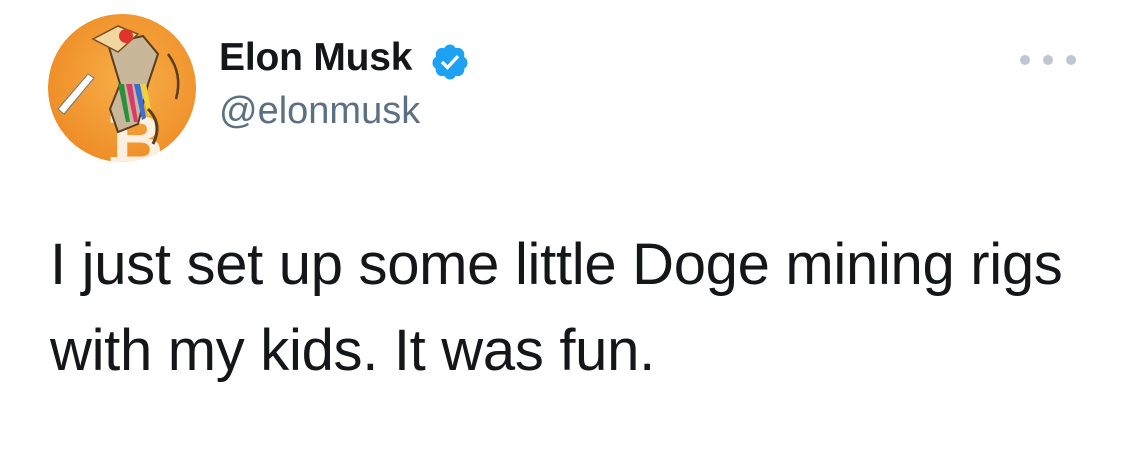 Image resolution: width=1125 pixels, height=461 pixels. I want to click on verified-badge-icon, so click(450, 62).